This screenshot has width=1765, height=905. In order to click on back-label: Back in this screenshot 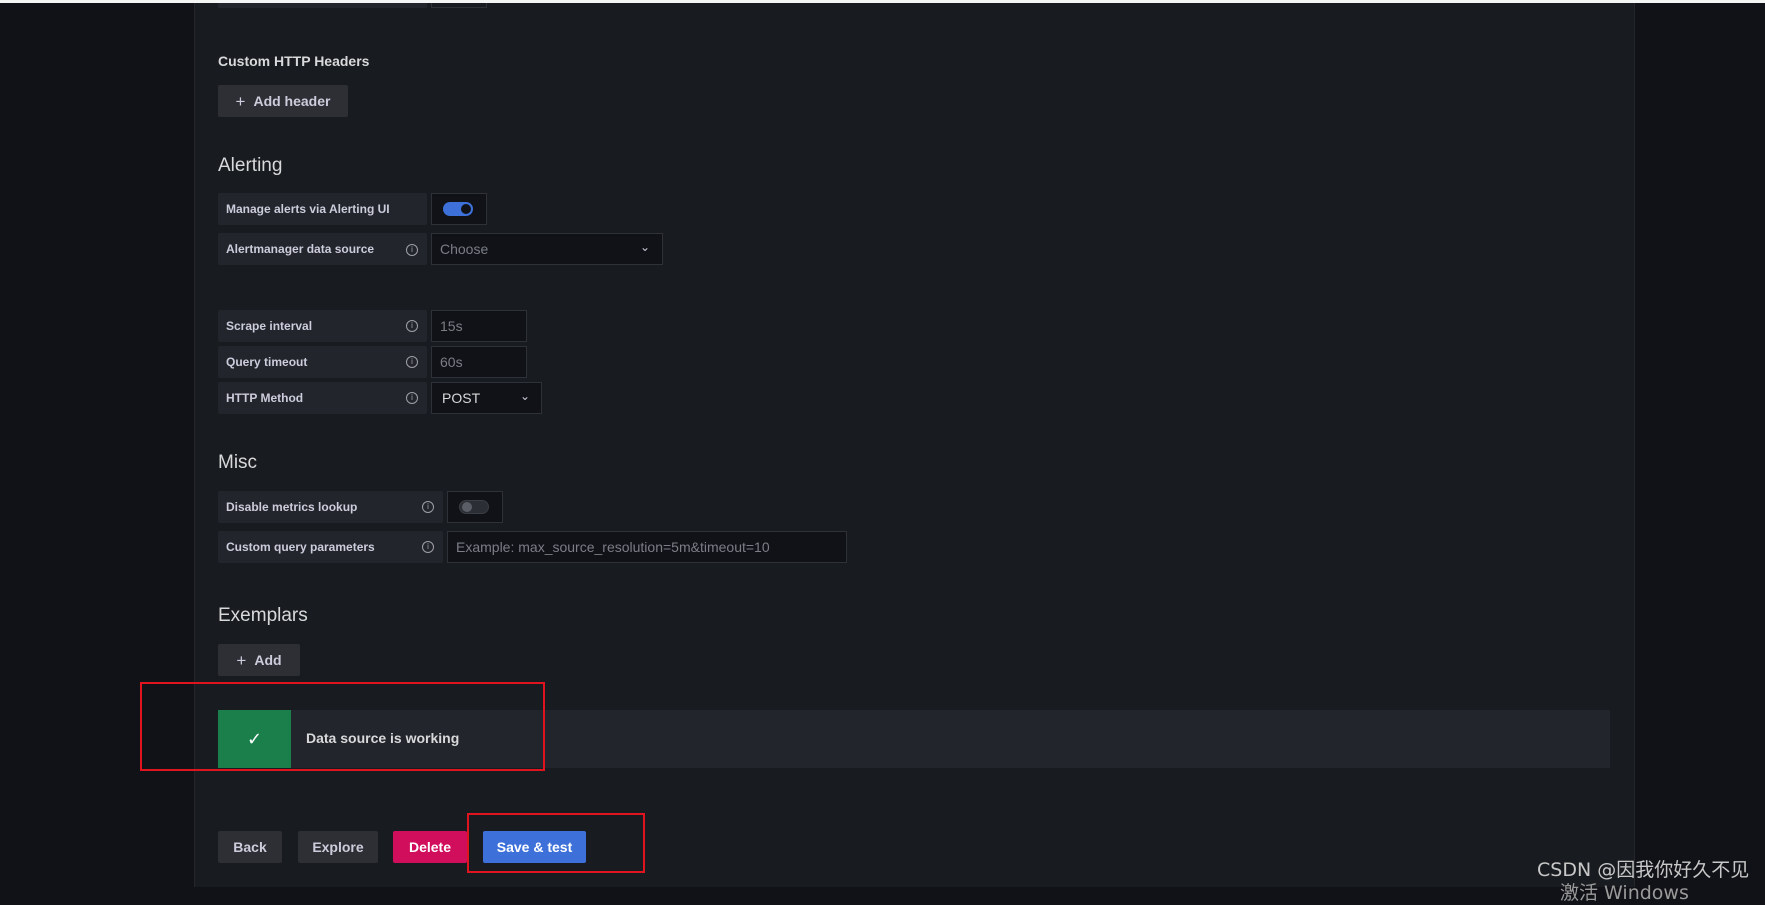, I will do `click(250, 847)`.